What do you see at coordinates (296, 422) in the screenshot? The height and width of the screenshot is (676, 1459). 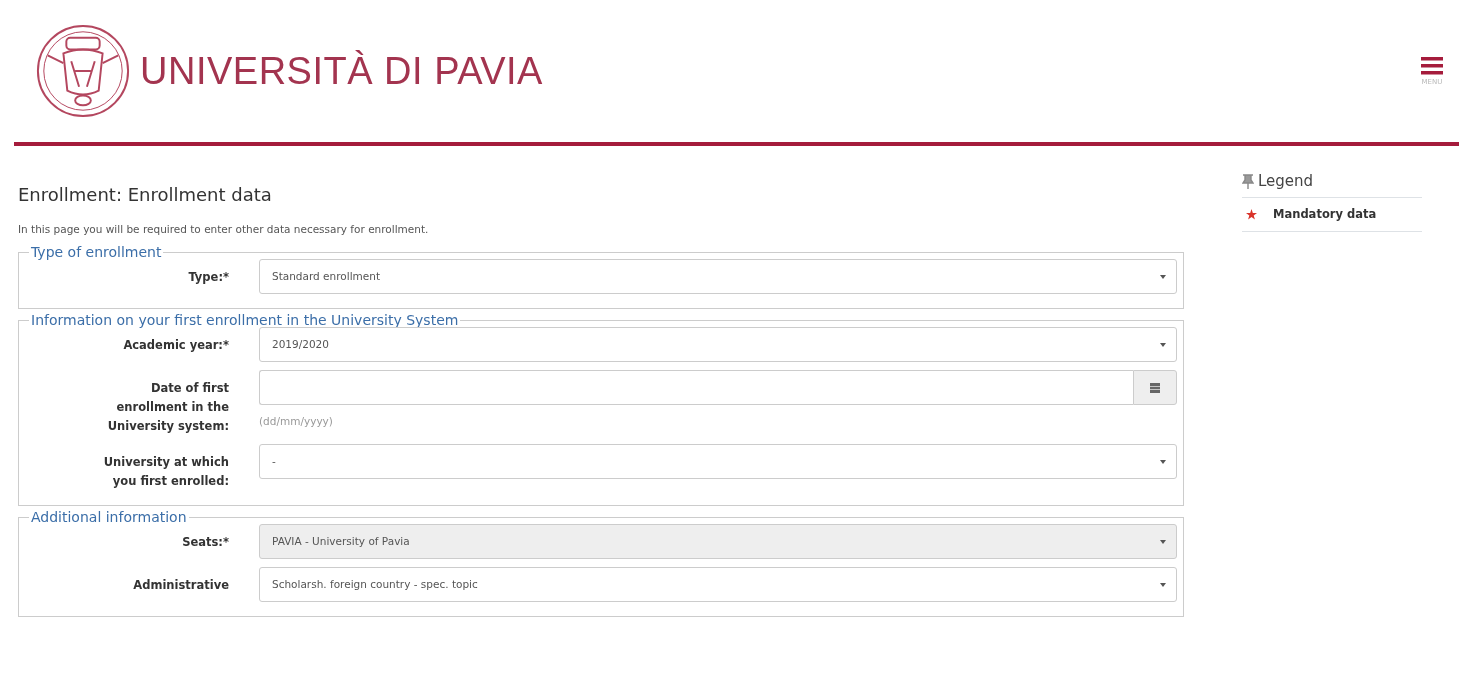 I see `format-hint: (dd/mm/yyyy)` at bounding box center [296, 422].